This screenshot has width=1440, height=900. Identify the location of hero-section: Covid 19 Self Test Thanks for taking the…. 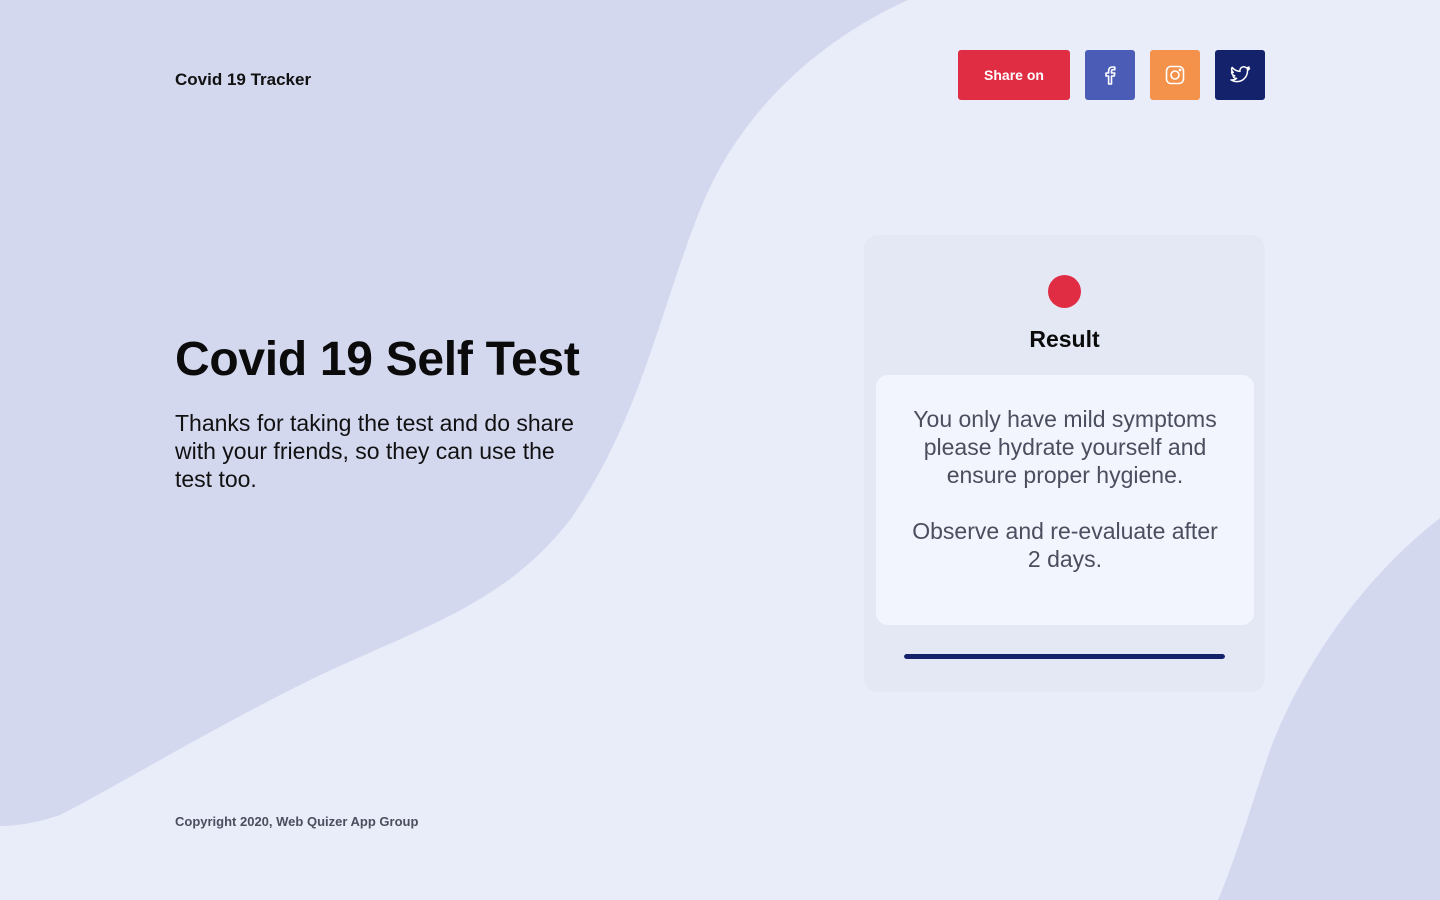
(385, 412).